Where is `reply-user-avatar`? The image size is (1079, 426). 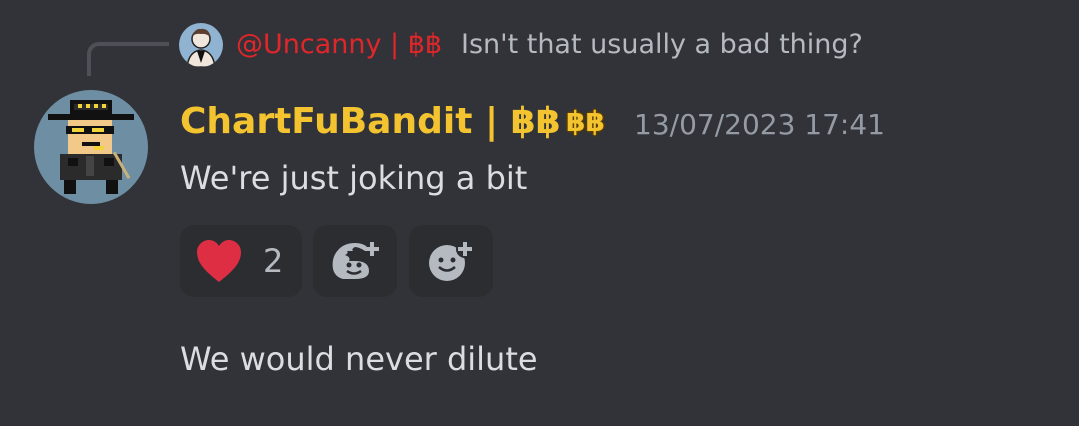
reply-user-avatar is located at coordinates (201, 45).